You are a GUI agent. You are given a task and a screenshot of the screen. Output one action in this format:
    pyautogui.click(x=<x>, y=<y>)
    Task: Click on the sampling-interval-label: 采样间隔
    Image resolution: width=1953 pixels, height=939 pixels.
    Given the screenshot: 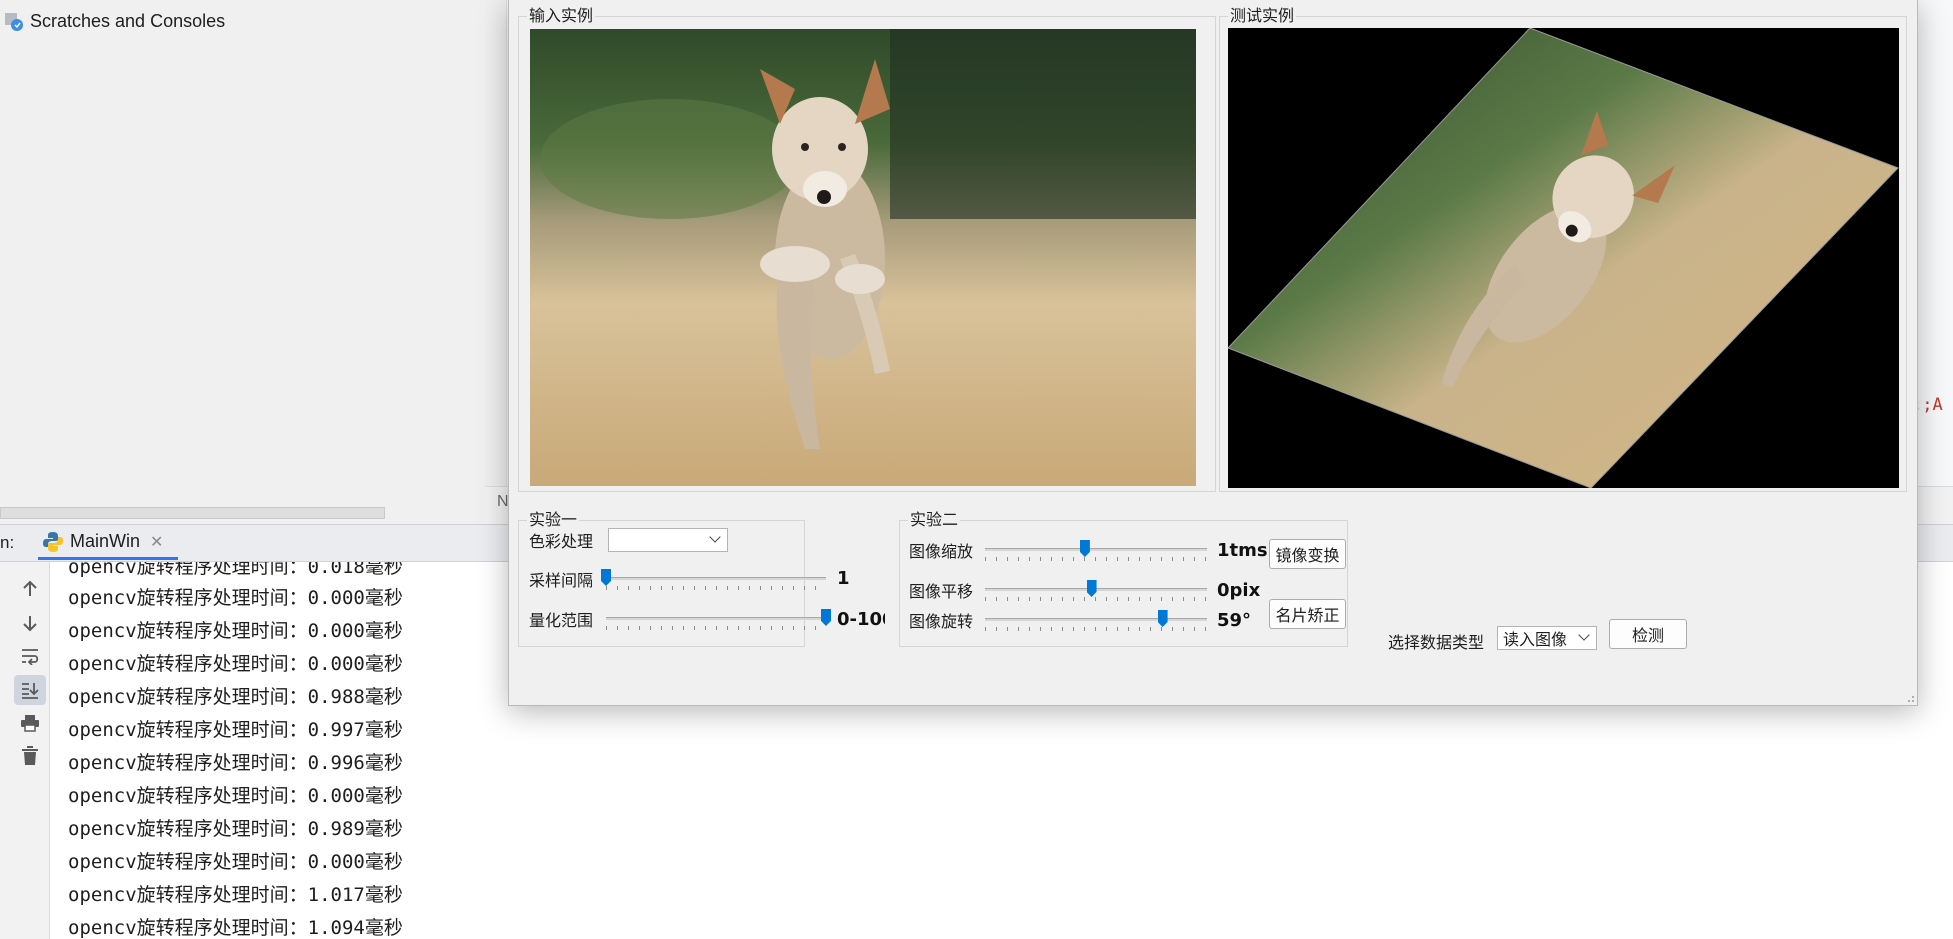 What is the action you would take?
    pyautogui.click(x=561, y=580)
    